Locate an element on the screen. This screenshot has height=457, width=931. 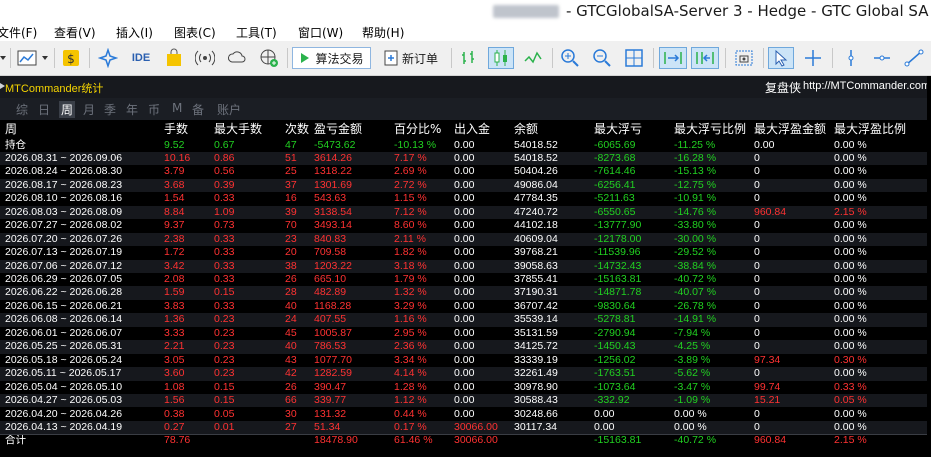
right-url-link: http://MTCommander.com is located at coordinates (866, 86).